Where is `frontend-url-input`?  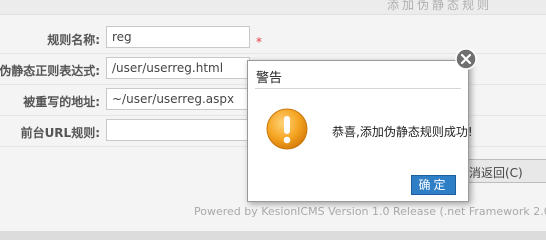
frontend-url-input is located at coordinates (178, 130).